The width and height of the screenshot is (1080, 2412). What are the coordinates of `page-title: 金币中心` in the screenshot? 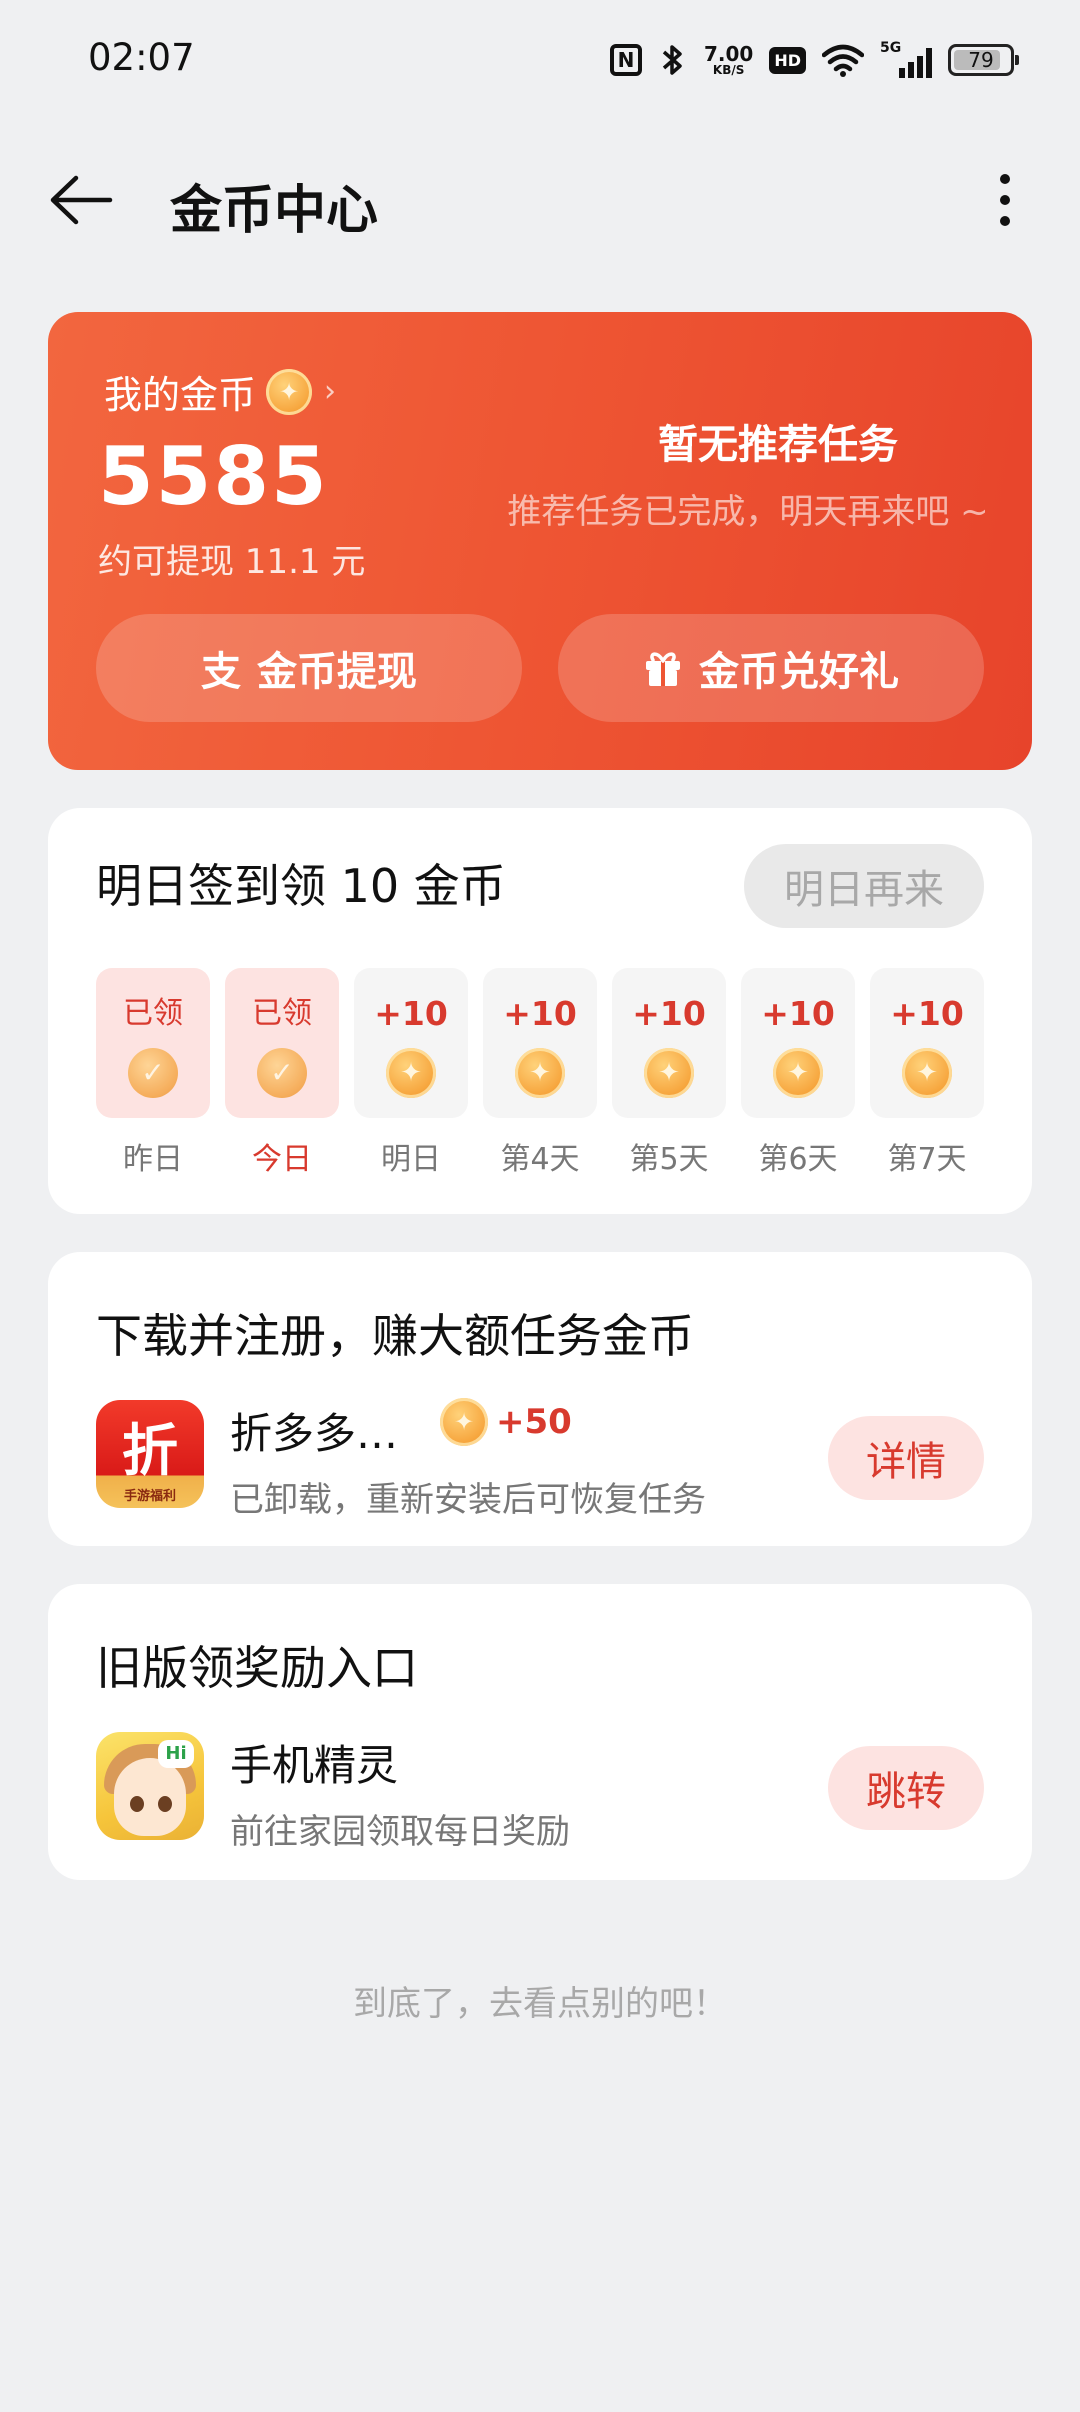 It's located at (274, 211).